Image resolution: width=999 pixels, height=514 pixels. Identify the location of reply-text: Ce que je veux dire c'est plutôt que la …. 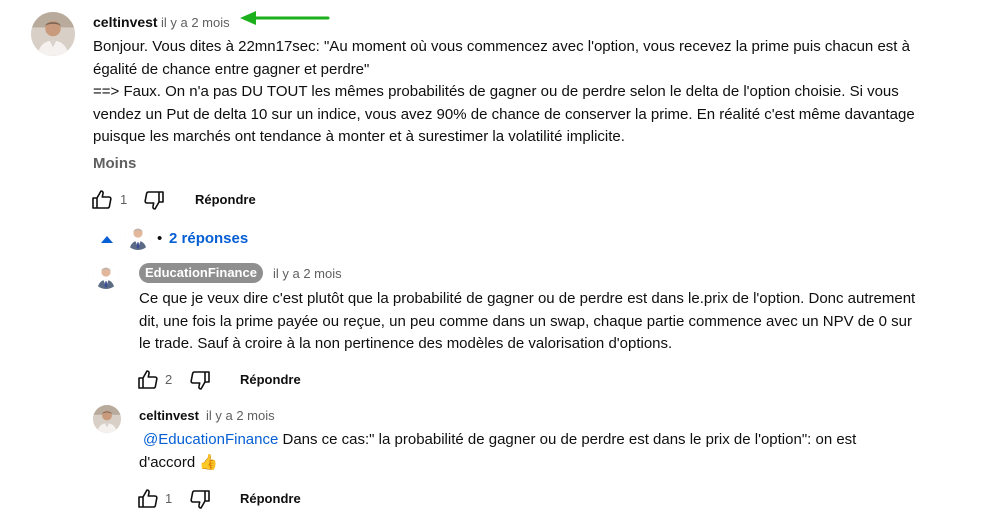
(527, 322).